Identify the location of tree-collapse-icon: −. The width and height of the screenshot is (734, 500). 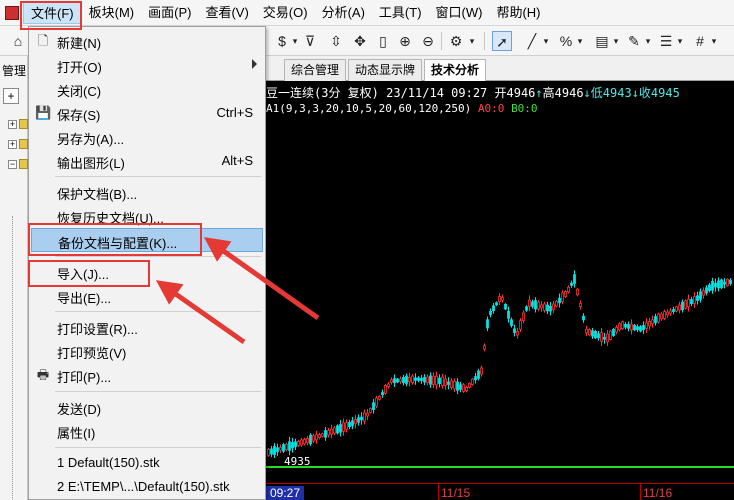
(12, 164).